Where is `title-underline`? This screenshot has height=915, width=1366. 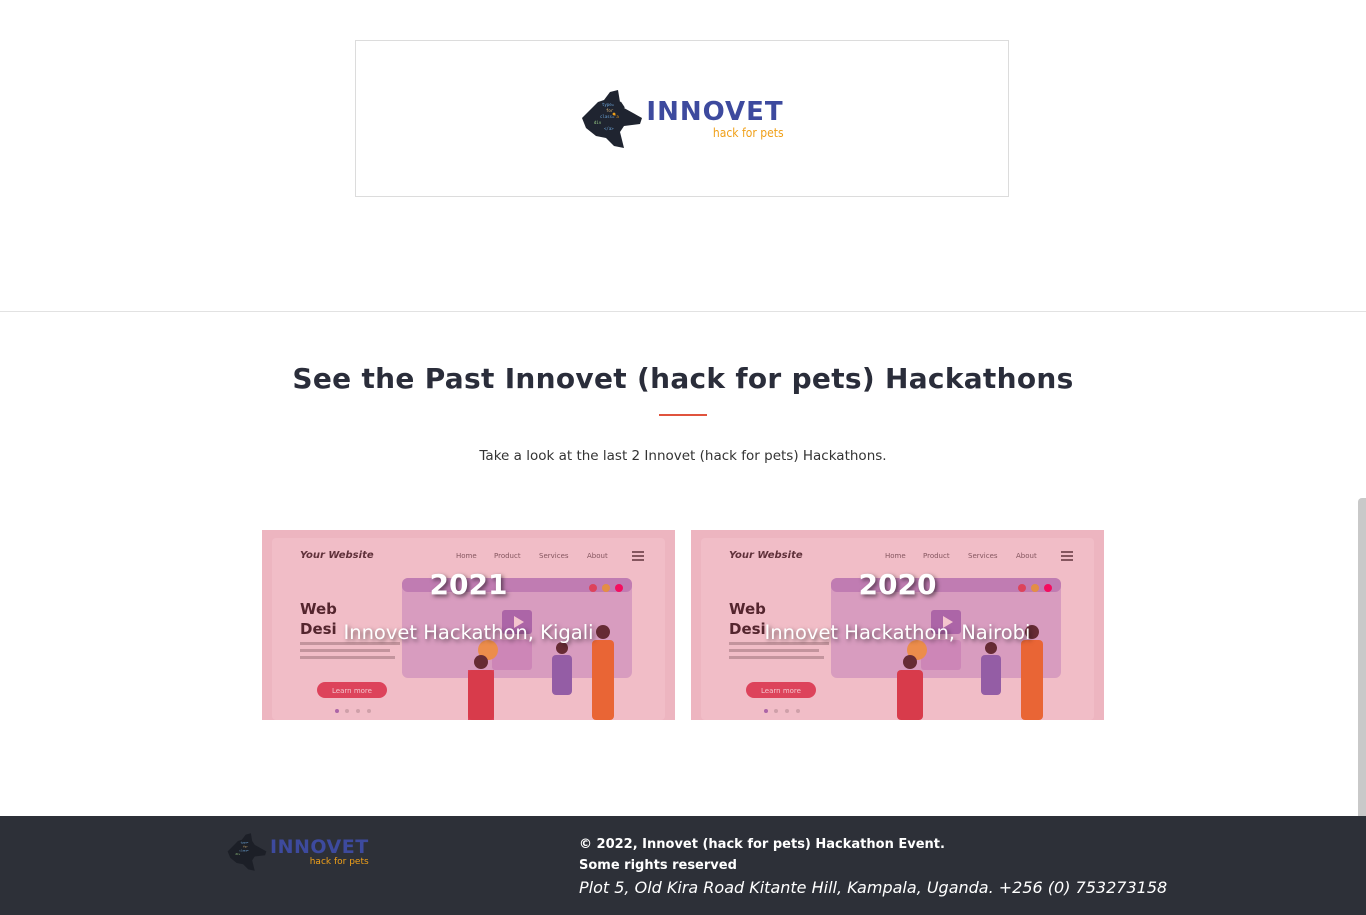
title-underline is located at coordinates (683, 415).